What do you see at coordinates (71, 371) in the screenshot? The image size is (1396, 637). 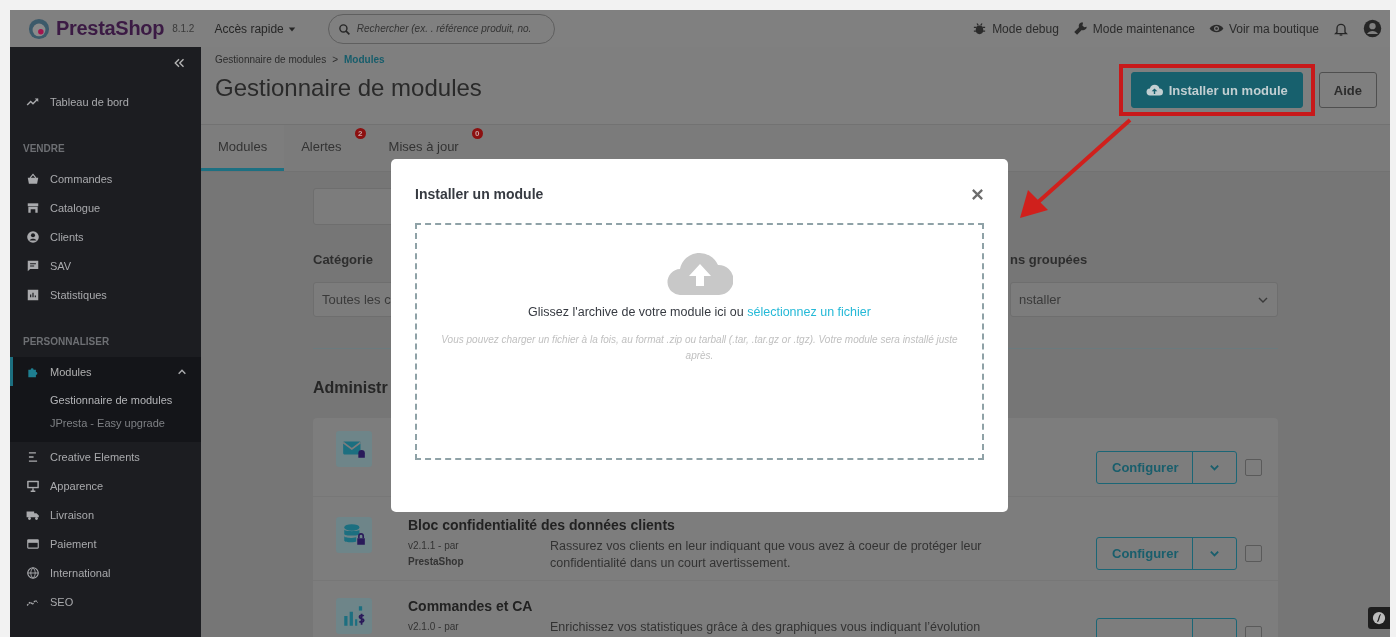 I see `sidebar-label: Modules` at bounding box center [71, 371].